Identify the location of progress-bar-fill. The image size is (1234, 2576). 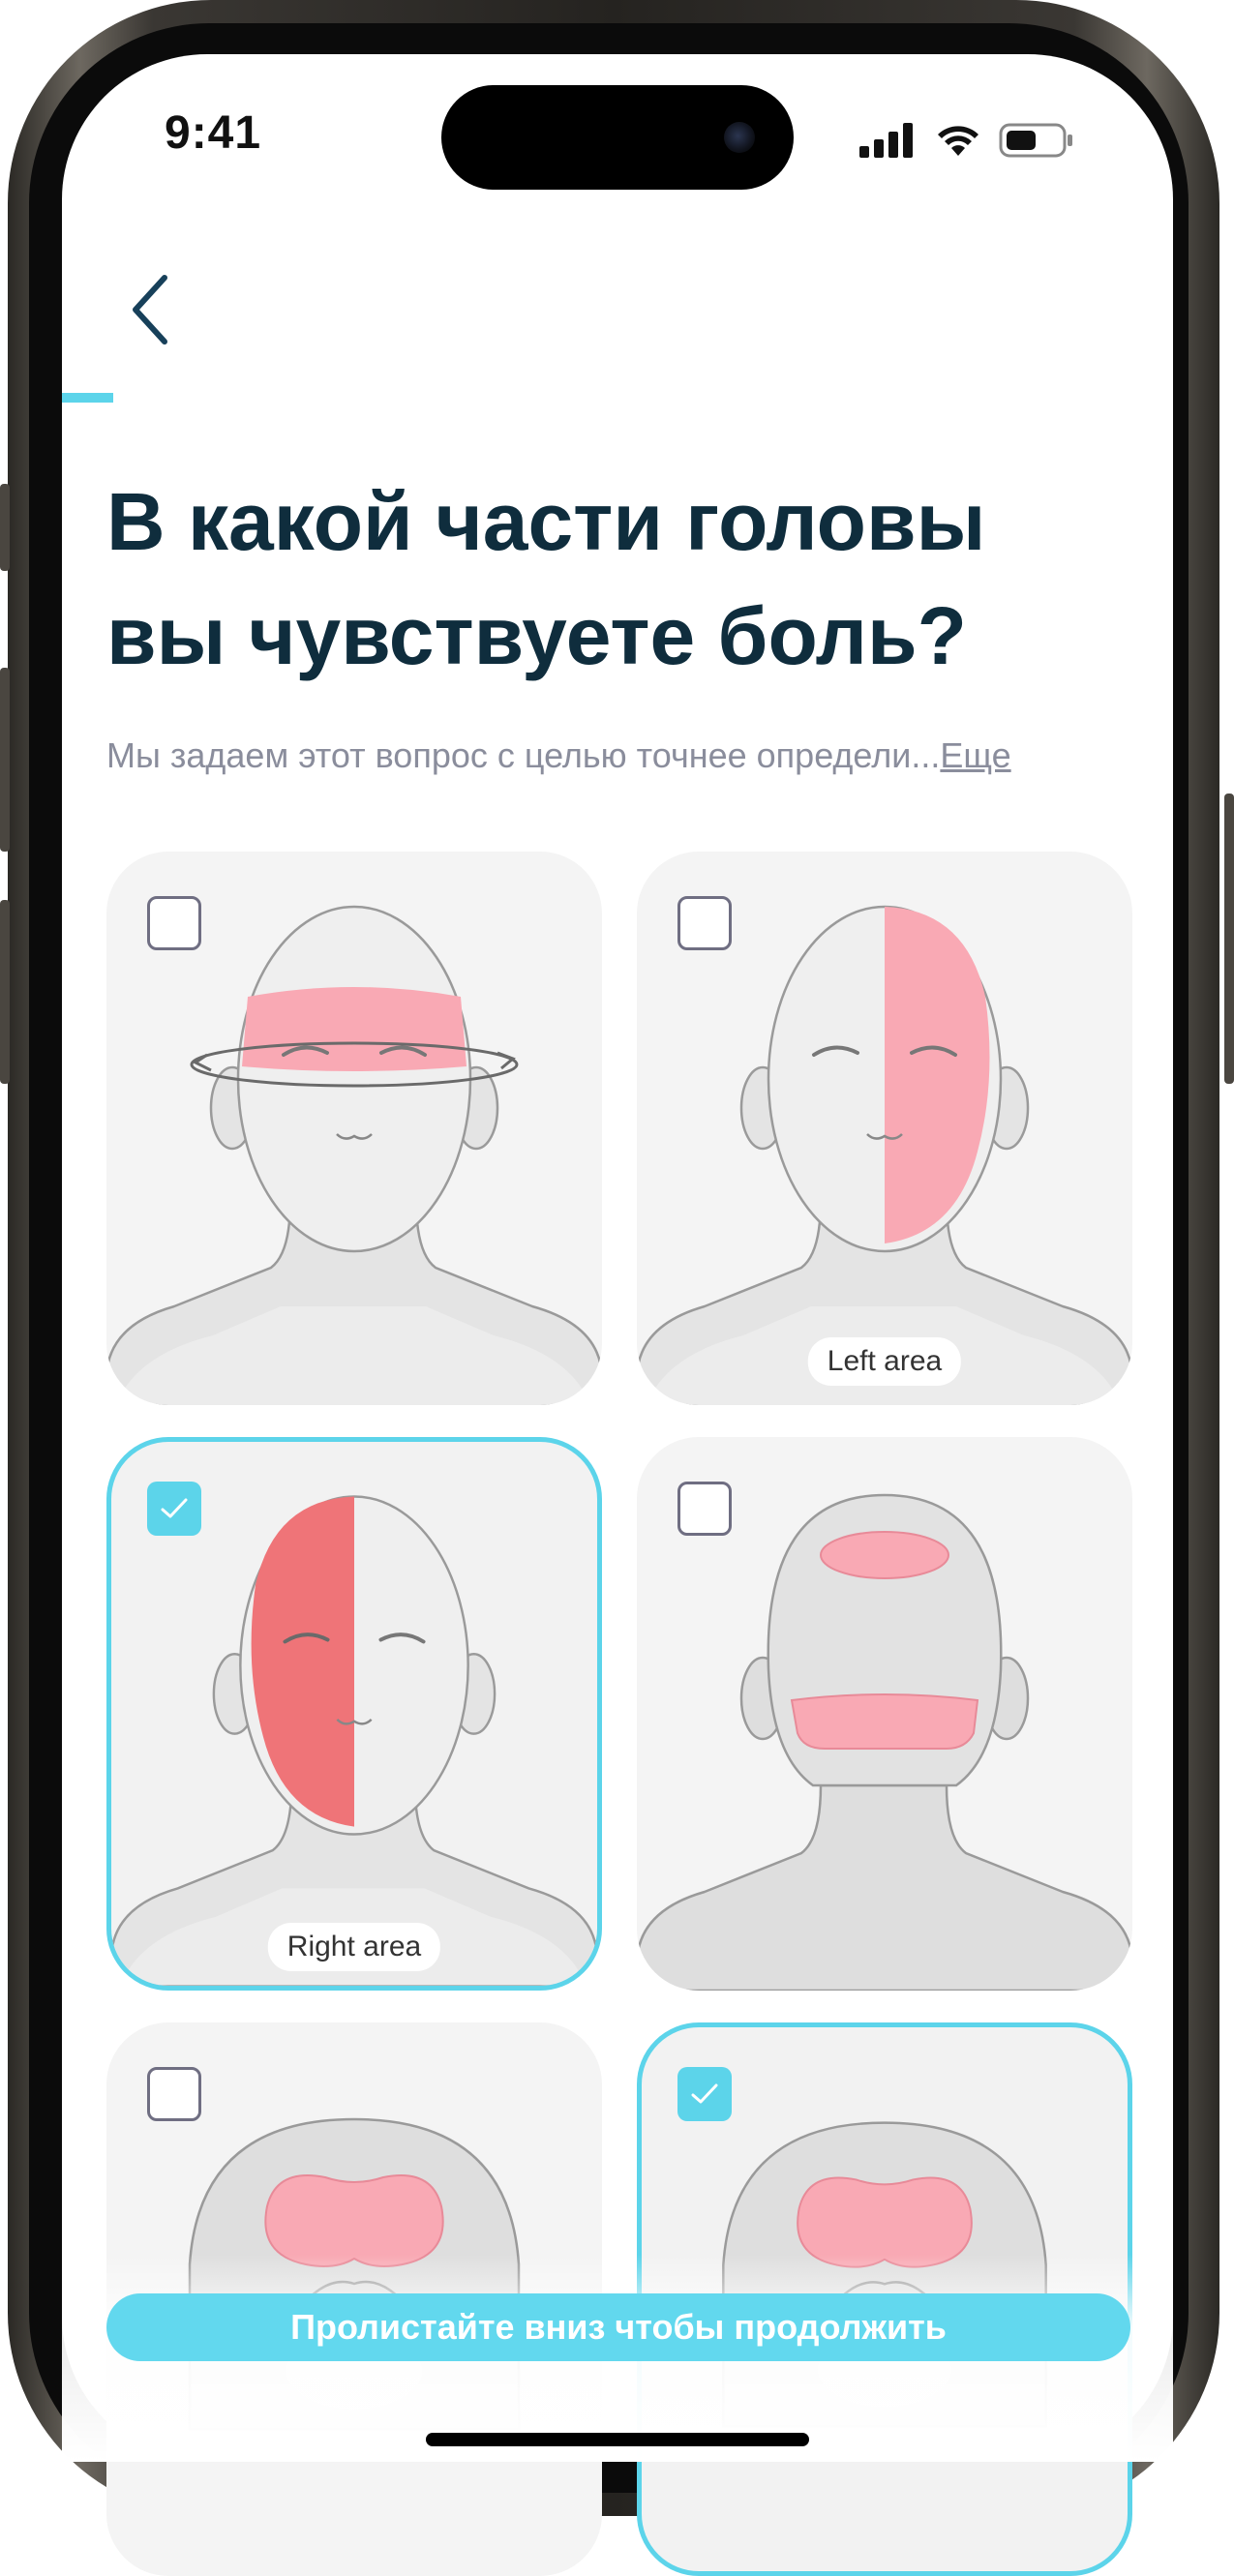
(88, 398).